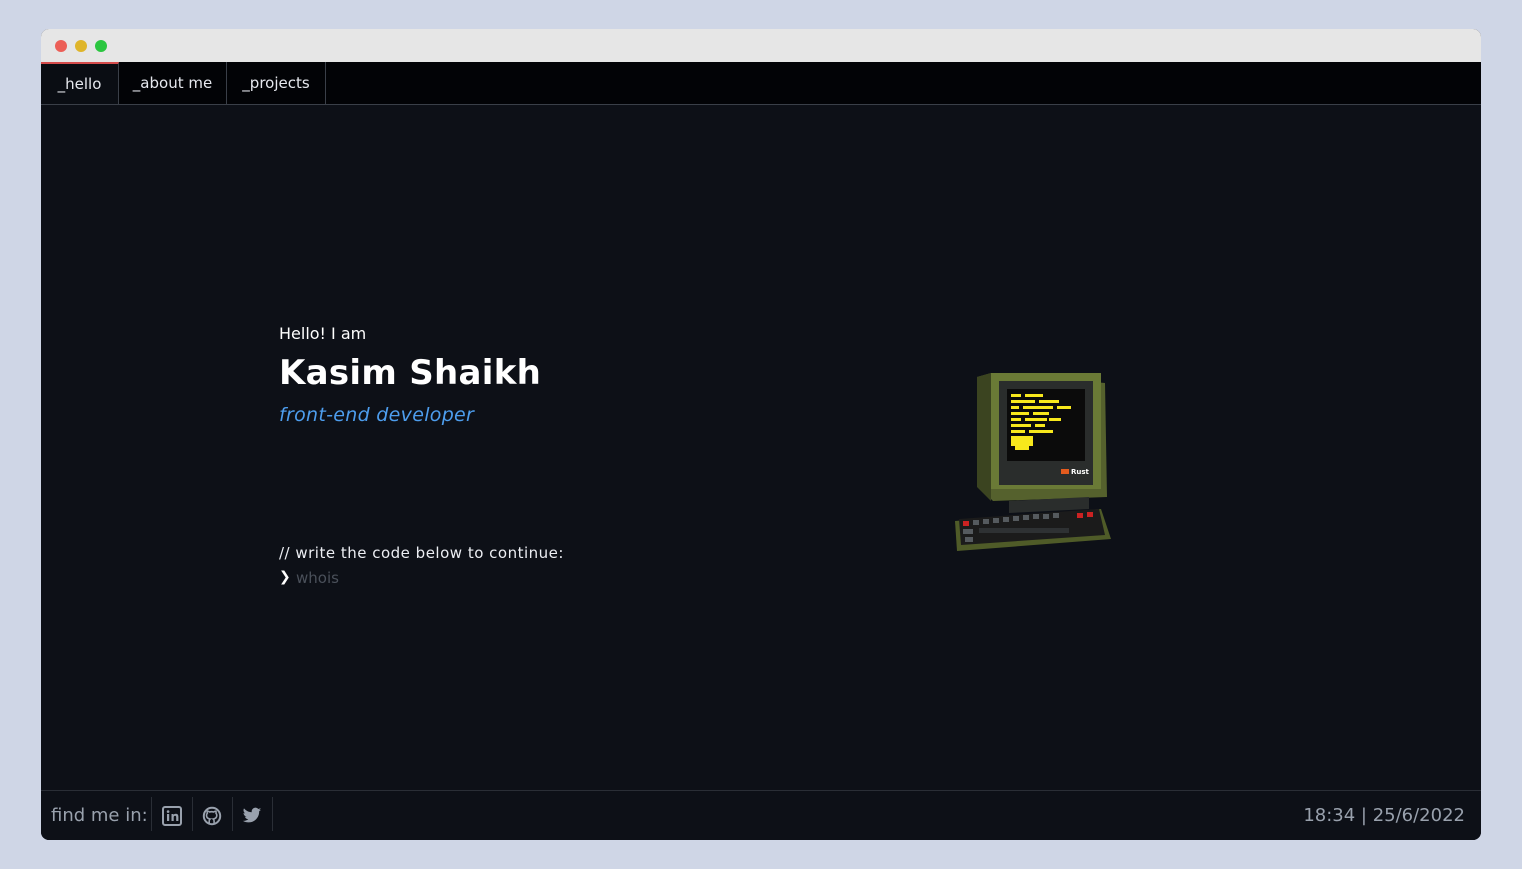 This screenshot has height=869, width=1522. I want to click on footer-datetime: 18:34 | 25/6/2022, so click(1384, 815).